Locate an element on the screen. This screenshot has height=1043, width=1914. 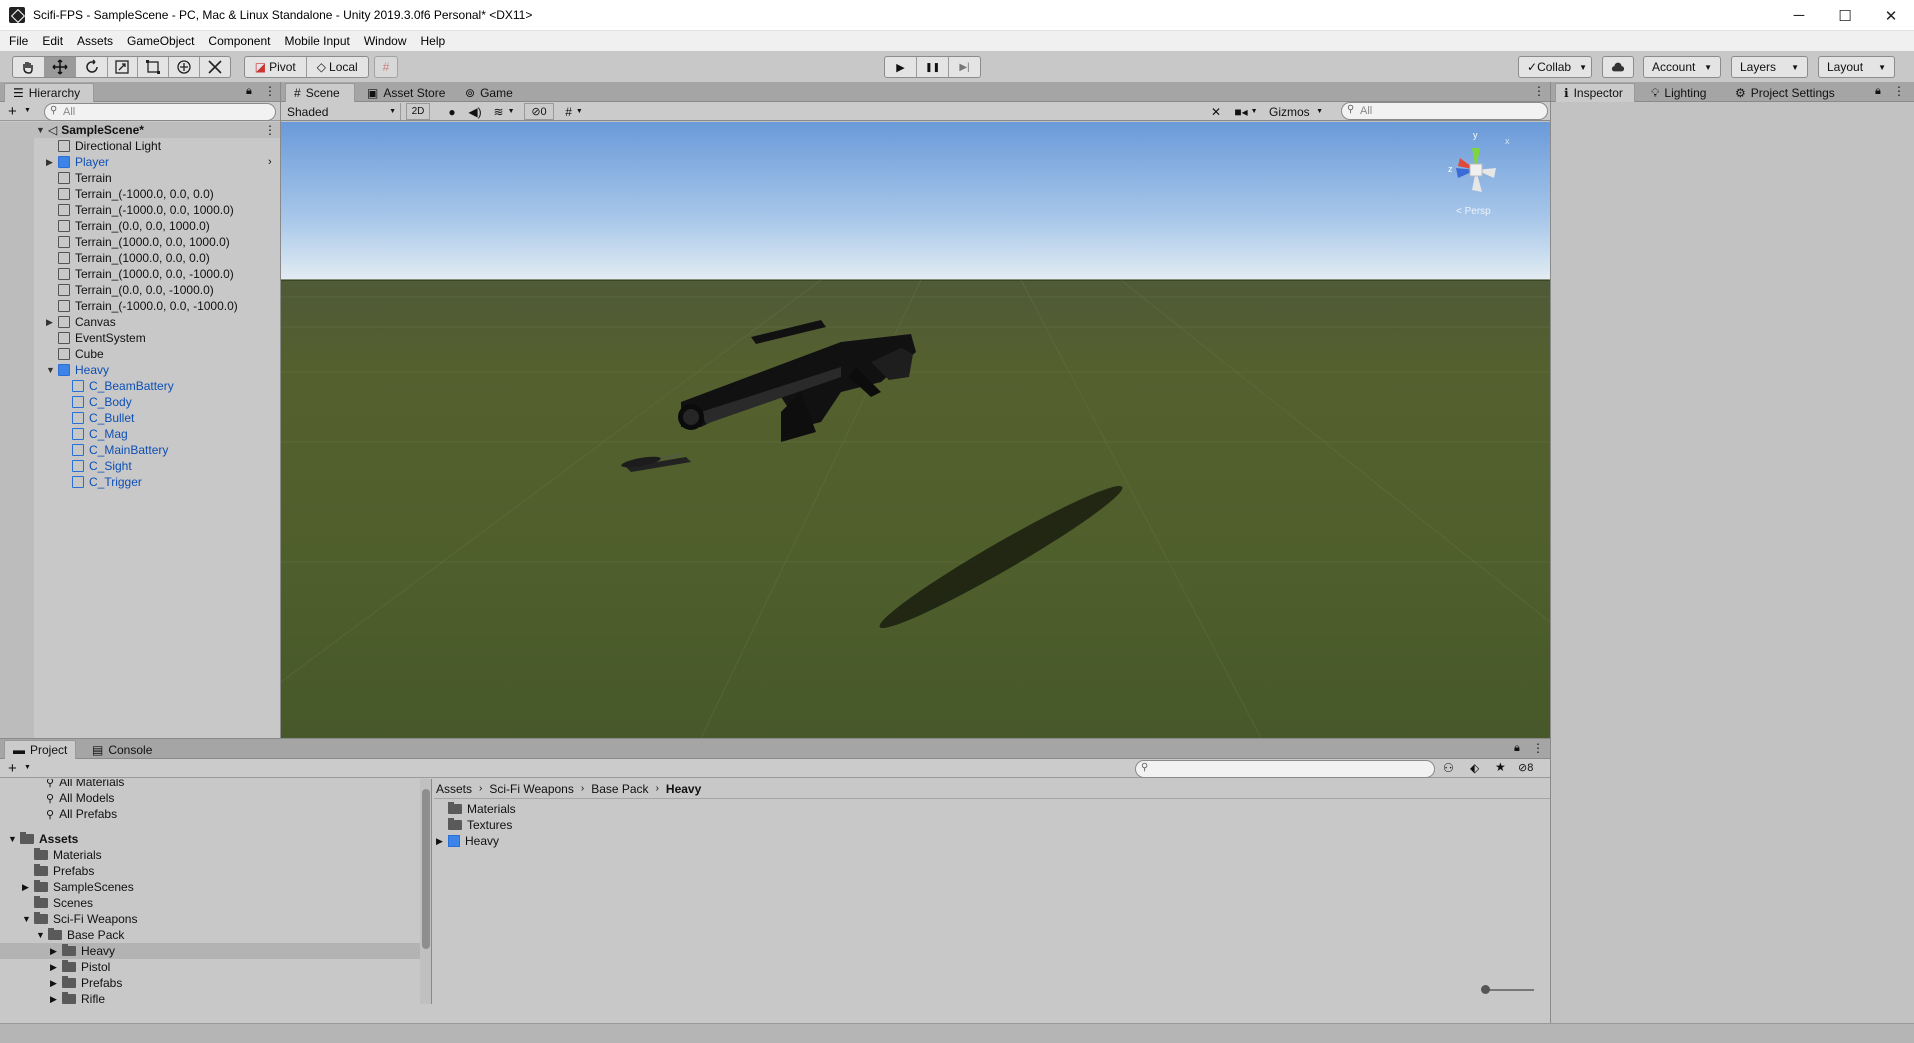
hidden-objects-toggle: ⊘ 0 is located at coordinates (539, 111).